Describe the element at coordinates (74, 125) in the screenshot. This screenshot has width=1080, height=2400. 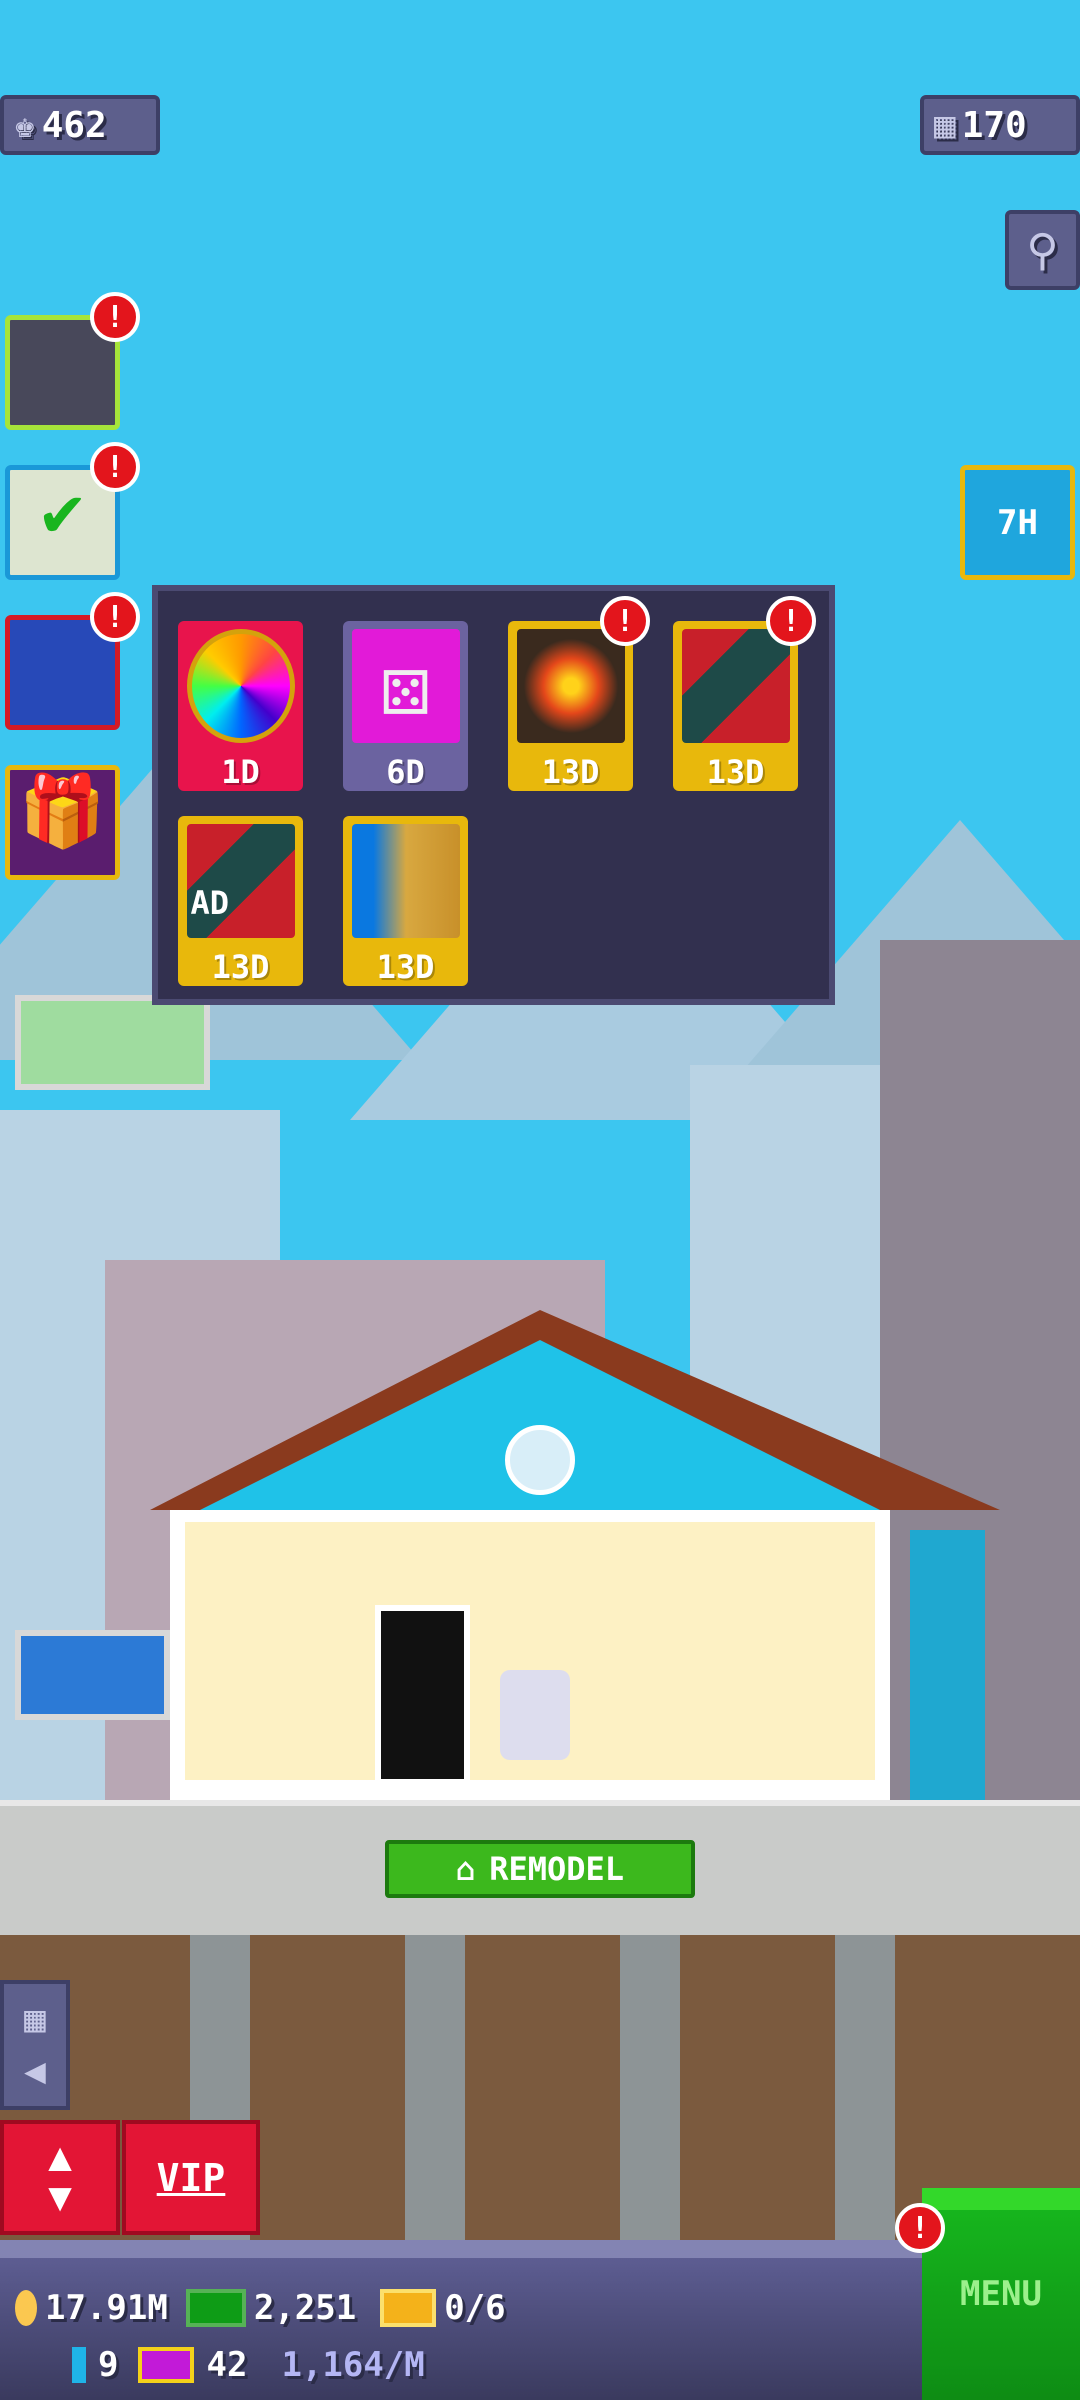
I see `population-value: 462` at that location.